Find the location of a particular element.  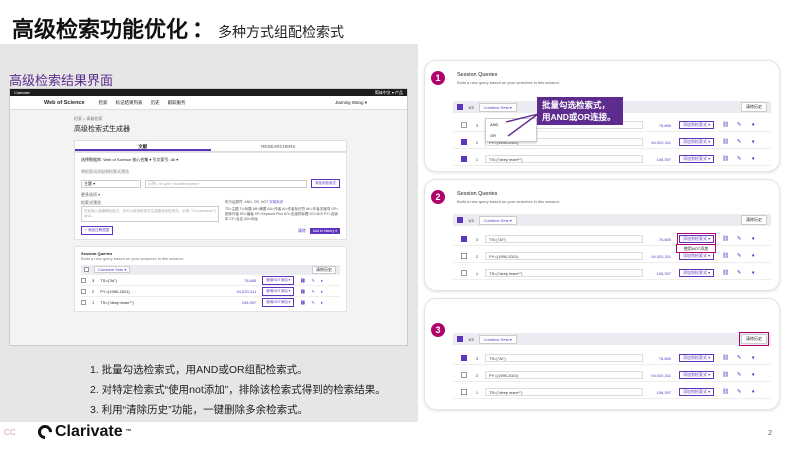

user-menu: Jiaming Wang ▾ is located at coordinates (351, 103).